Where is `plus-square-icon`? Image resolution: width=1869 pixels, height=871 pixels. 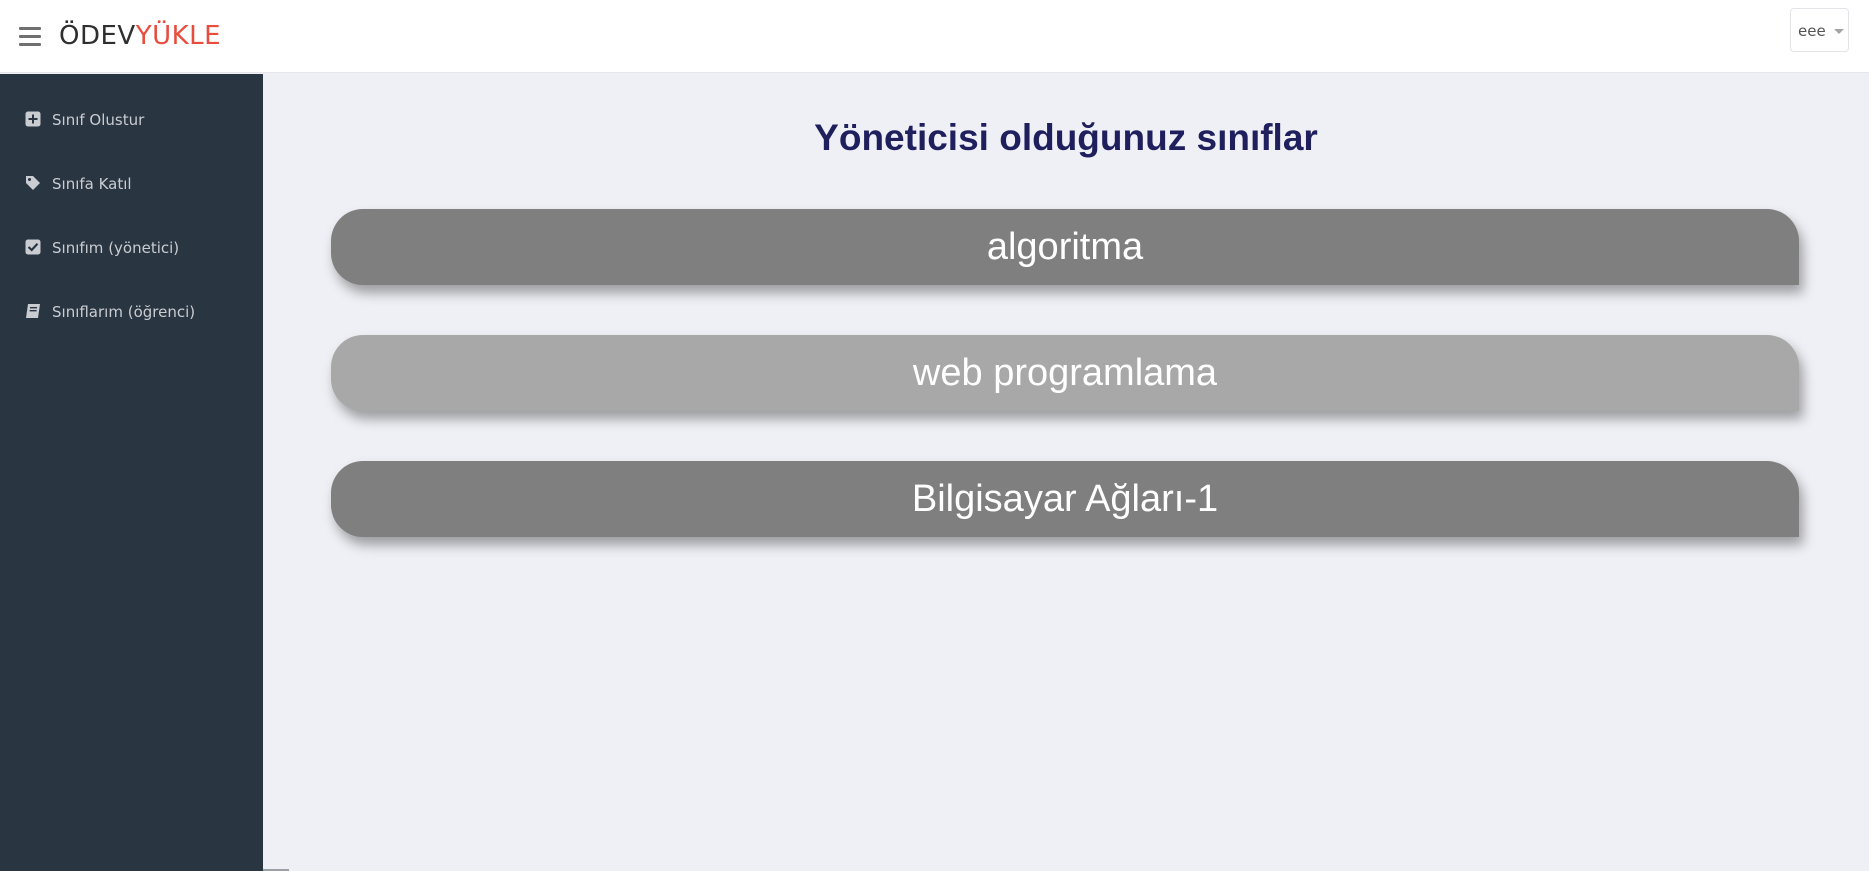
plus-square-icon is located at coordinates (33, 119).